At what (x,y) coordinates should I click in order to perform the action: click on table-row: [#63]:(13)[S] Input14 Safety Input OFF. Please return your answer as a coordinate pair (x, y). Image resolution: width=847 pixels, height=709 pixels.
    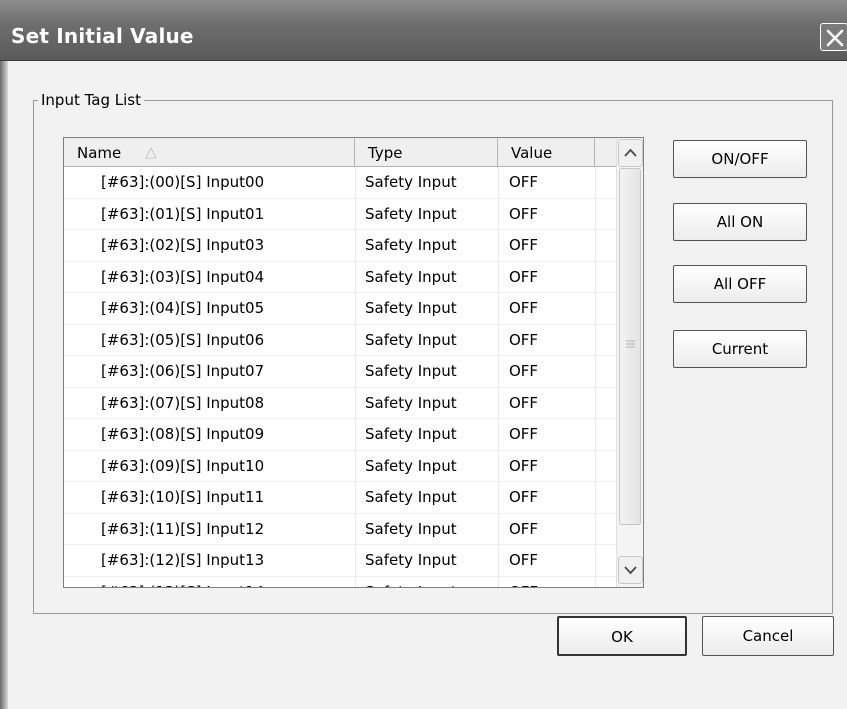
    Looking at the image, I should click on (340, 582).